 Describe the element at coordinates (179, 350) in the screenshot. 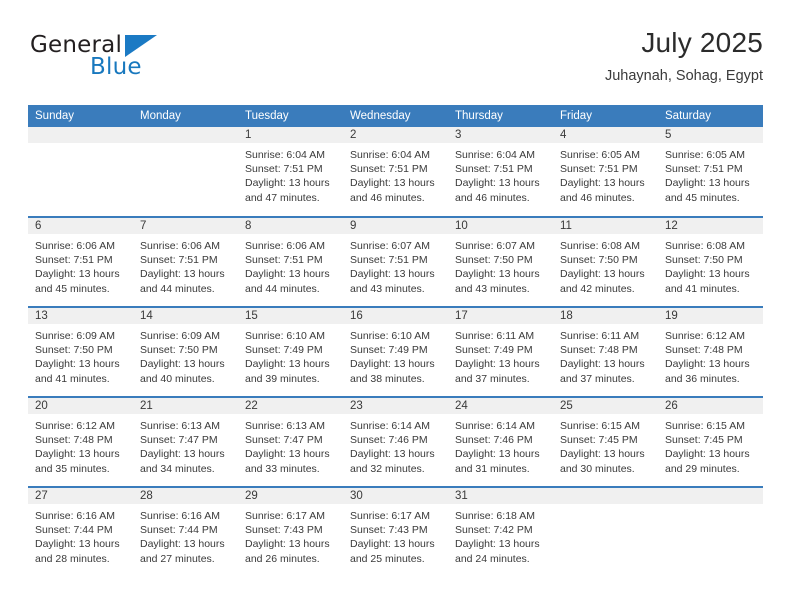

I see `day-detail-sunset: Sunset: 7:50 PM` at that location.